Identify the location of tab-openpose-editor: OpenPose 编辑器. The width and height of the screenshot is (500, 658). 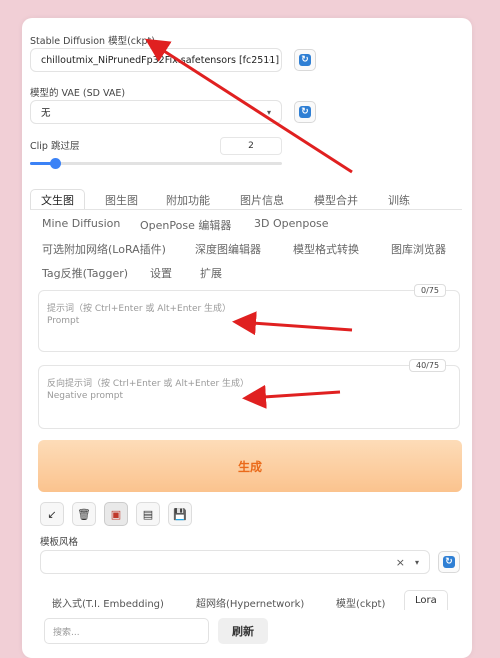
(185, 225).